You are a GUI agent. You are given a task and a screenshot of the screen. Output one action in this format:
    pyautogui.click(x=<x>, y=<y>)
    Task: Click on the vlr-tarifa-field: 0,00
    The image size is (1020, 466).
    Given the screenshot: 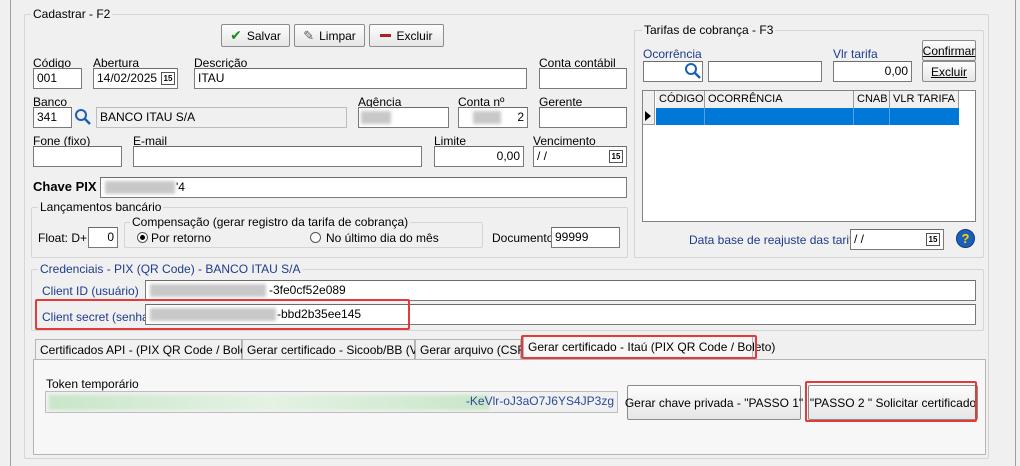 What is the action you would take?
    pyautogui.click(x=872, y=71)
    